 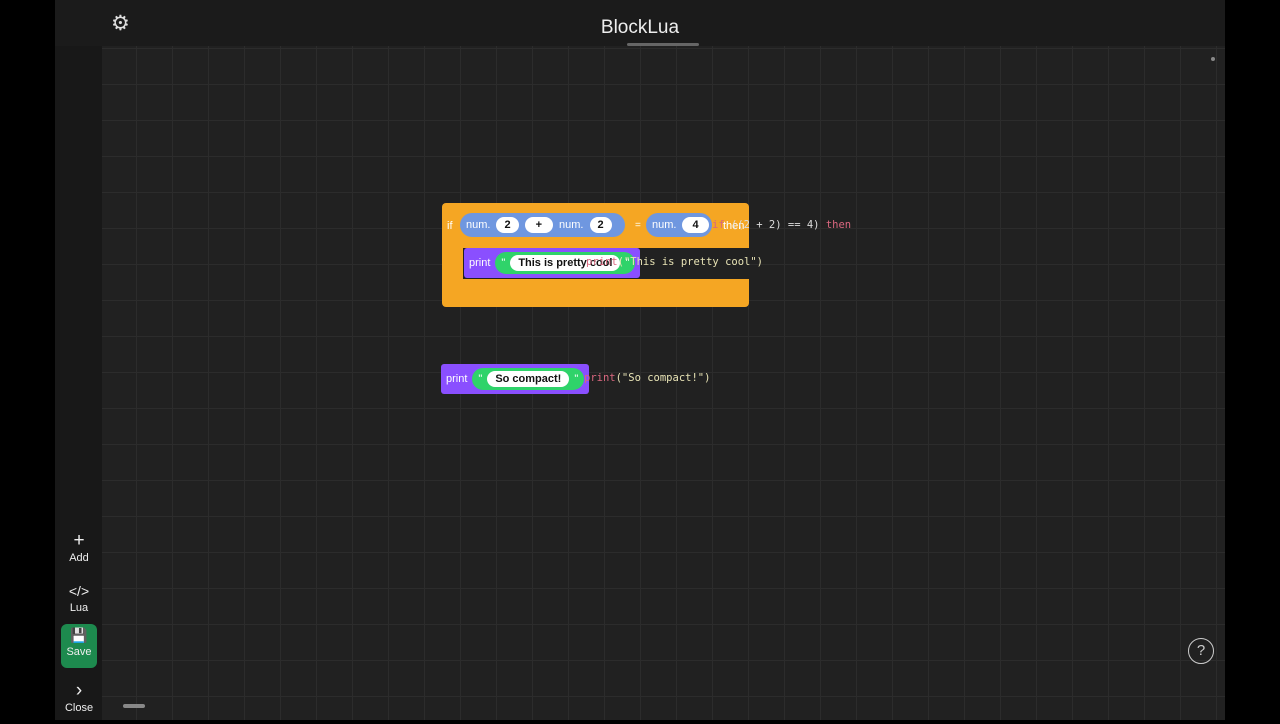 I want to click on print-block: print " So compact! ", so click(x=515, y=379).